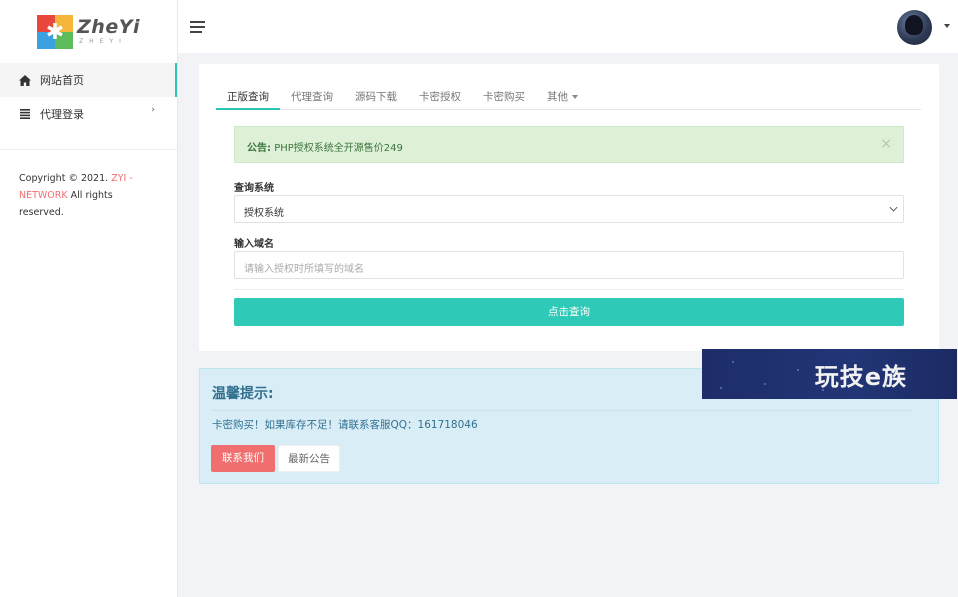 This screenshot has width=958, height=597. What do you see at coordinates (55, 31) in the screenshot?
I see `logo-mark-icon: ✱` at bounding box center [55, 31].